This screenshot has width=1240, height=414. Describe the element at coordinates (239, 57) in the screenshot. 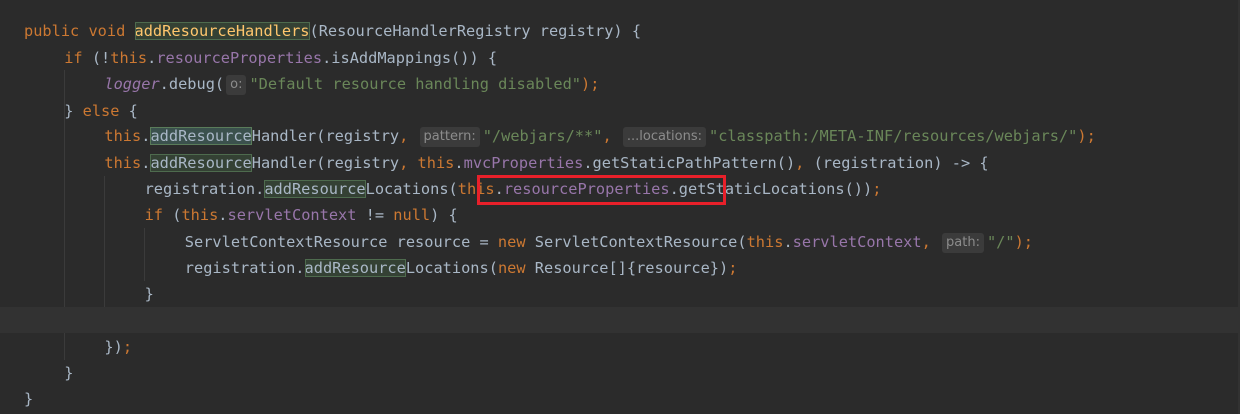

I see `code-token: resourceProperties` at that location.